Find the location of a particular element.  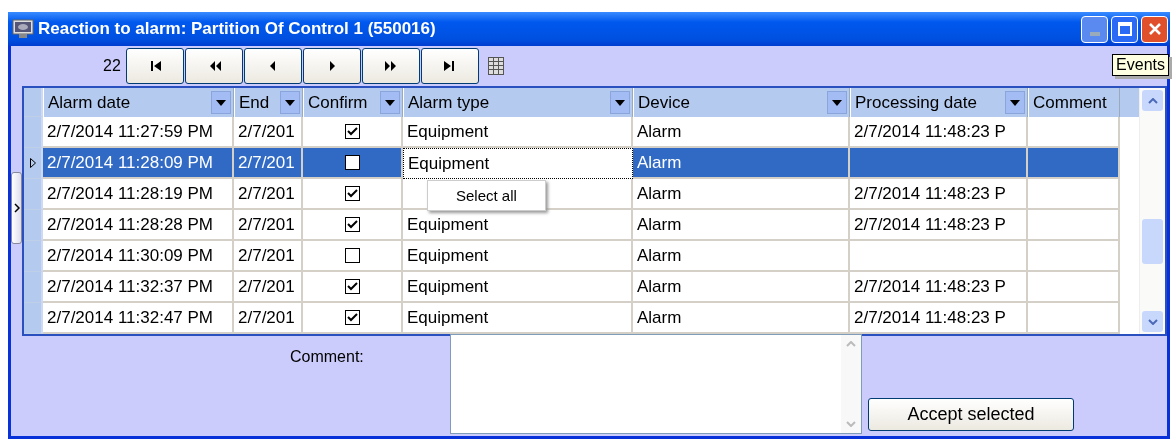

chevron-right-icon is located at coordinates (16, 208).